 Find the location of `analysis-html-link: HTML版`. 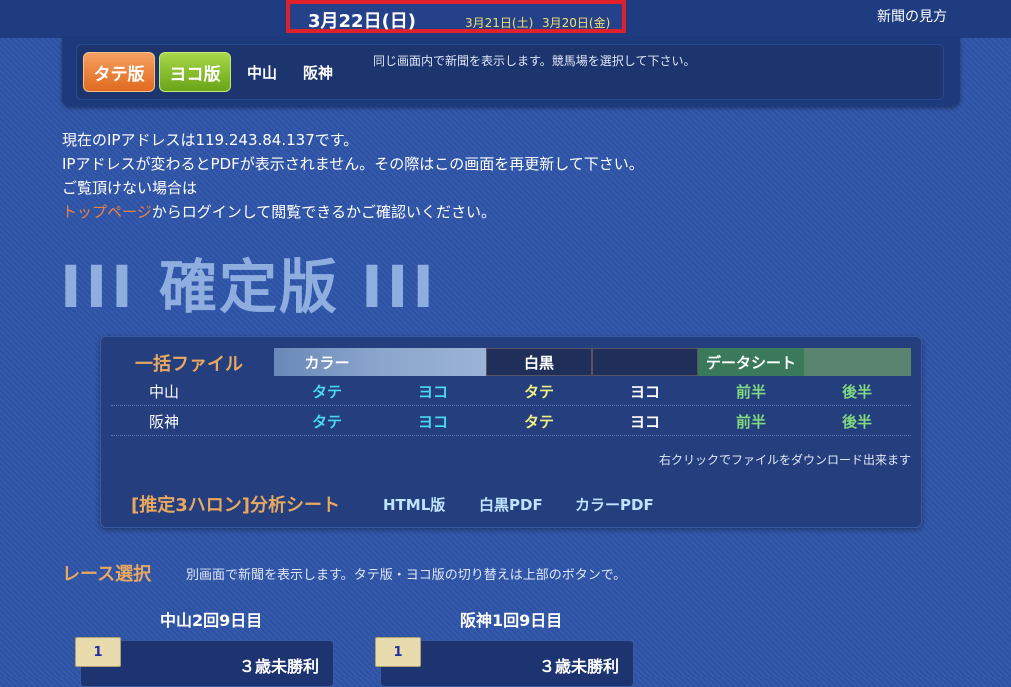

analysis-html-link: HTML版 is located at coordinates (414, 504).